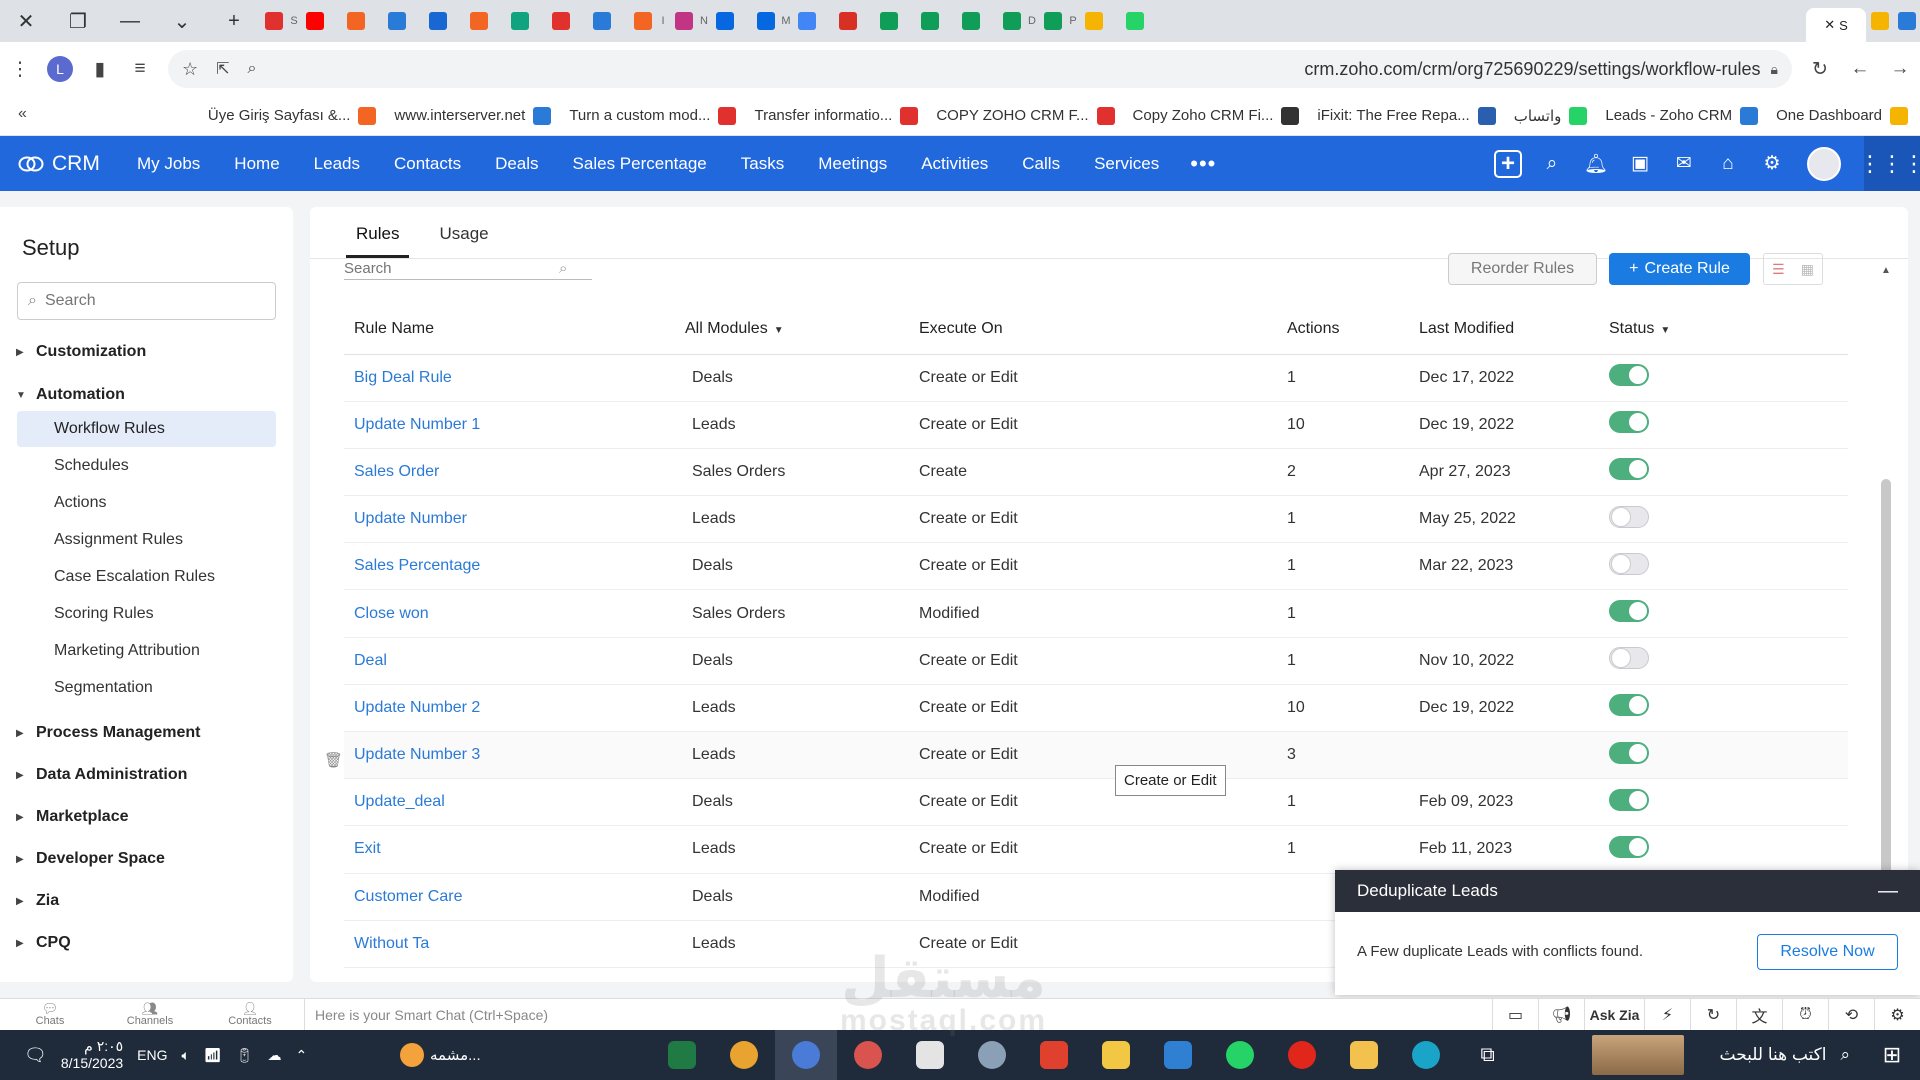 The width and height of the screenshot is (1920, 1080). Describe the element at coordinates (152, 1055) in the screenshot. I see `language-indicator: ENG` at that location.